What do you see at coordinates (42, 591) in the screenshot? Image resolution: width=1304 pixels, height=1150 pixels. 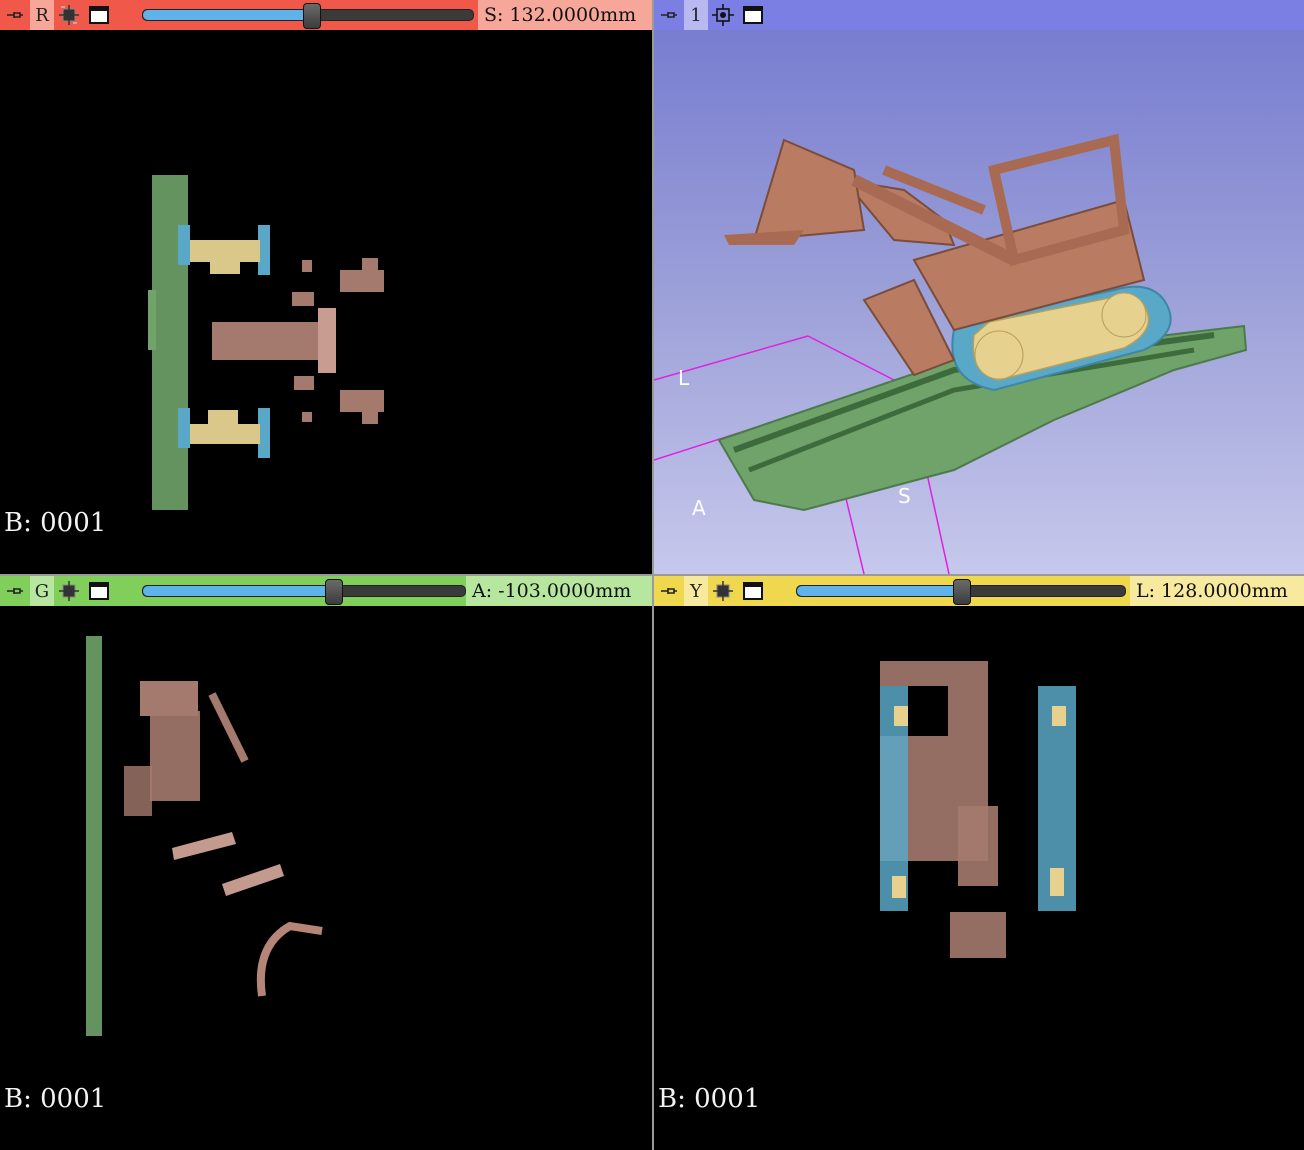 I see `view-letter-label: G` at bounding box center [42, 591].